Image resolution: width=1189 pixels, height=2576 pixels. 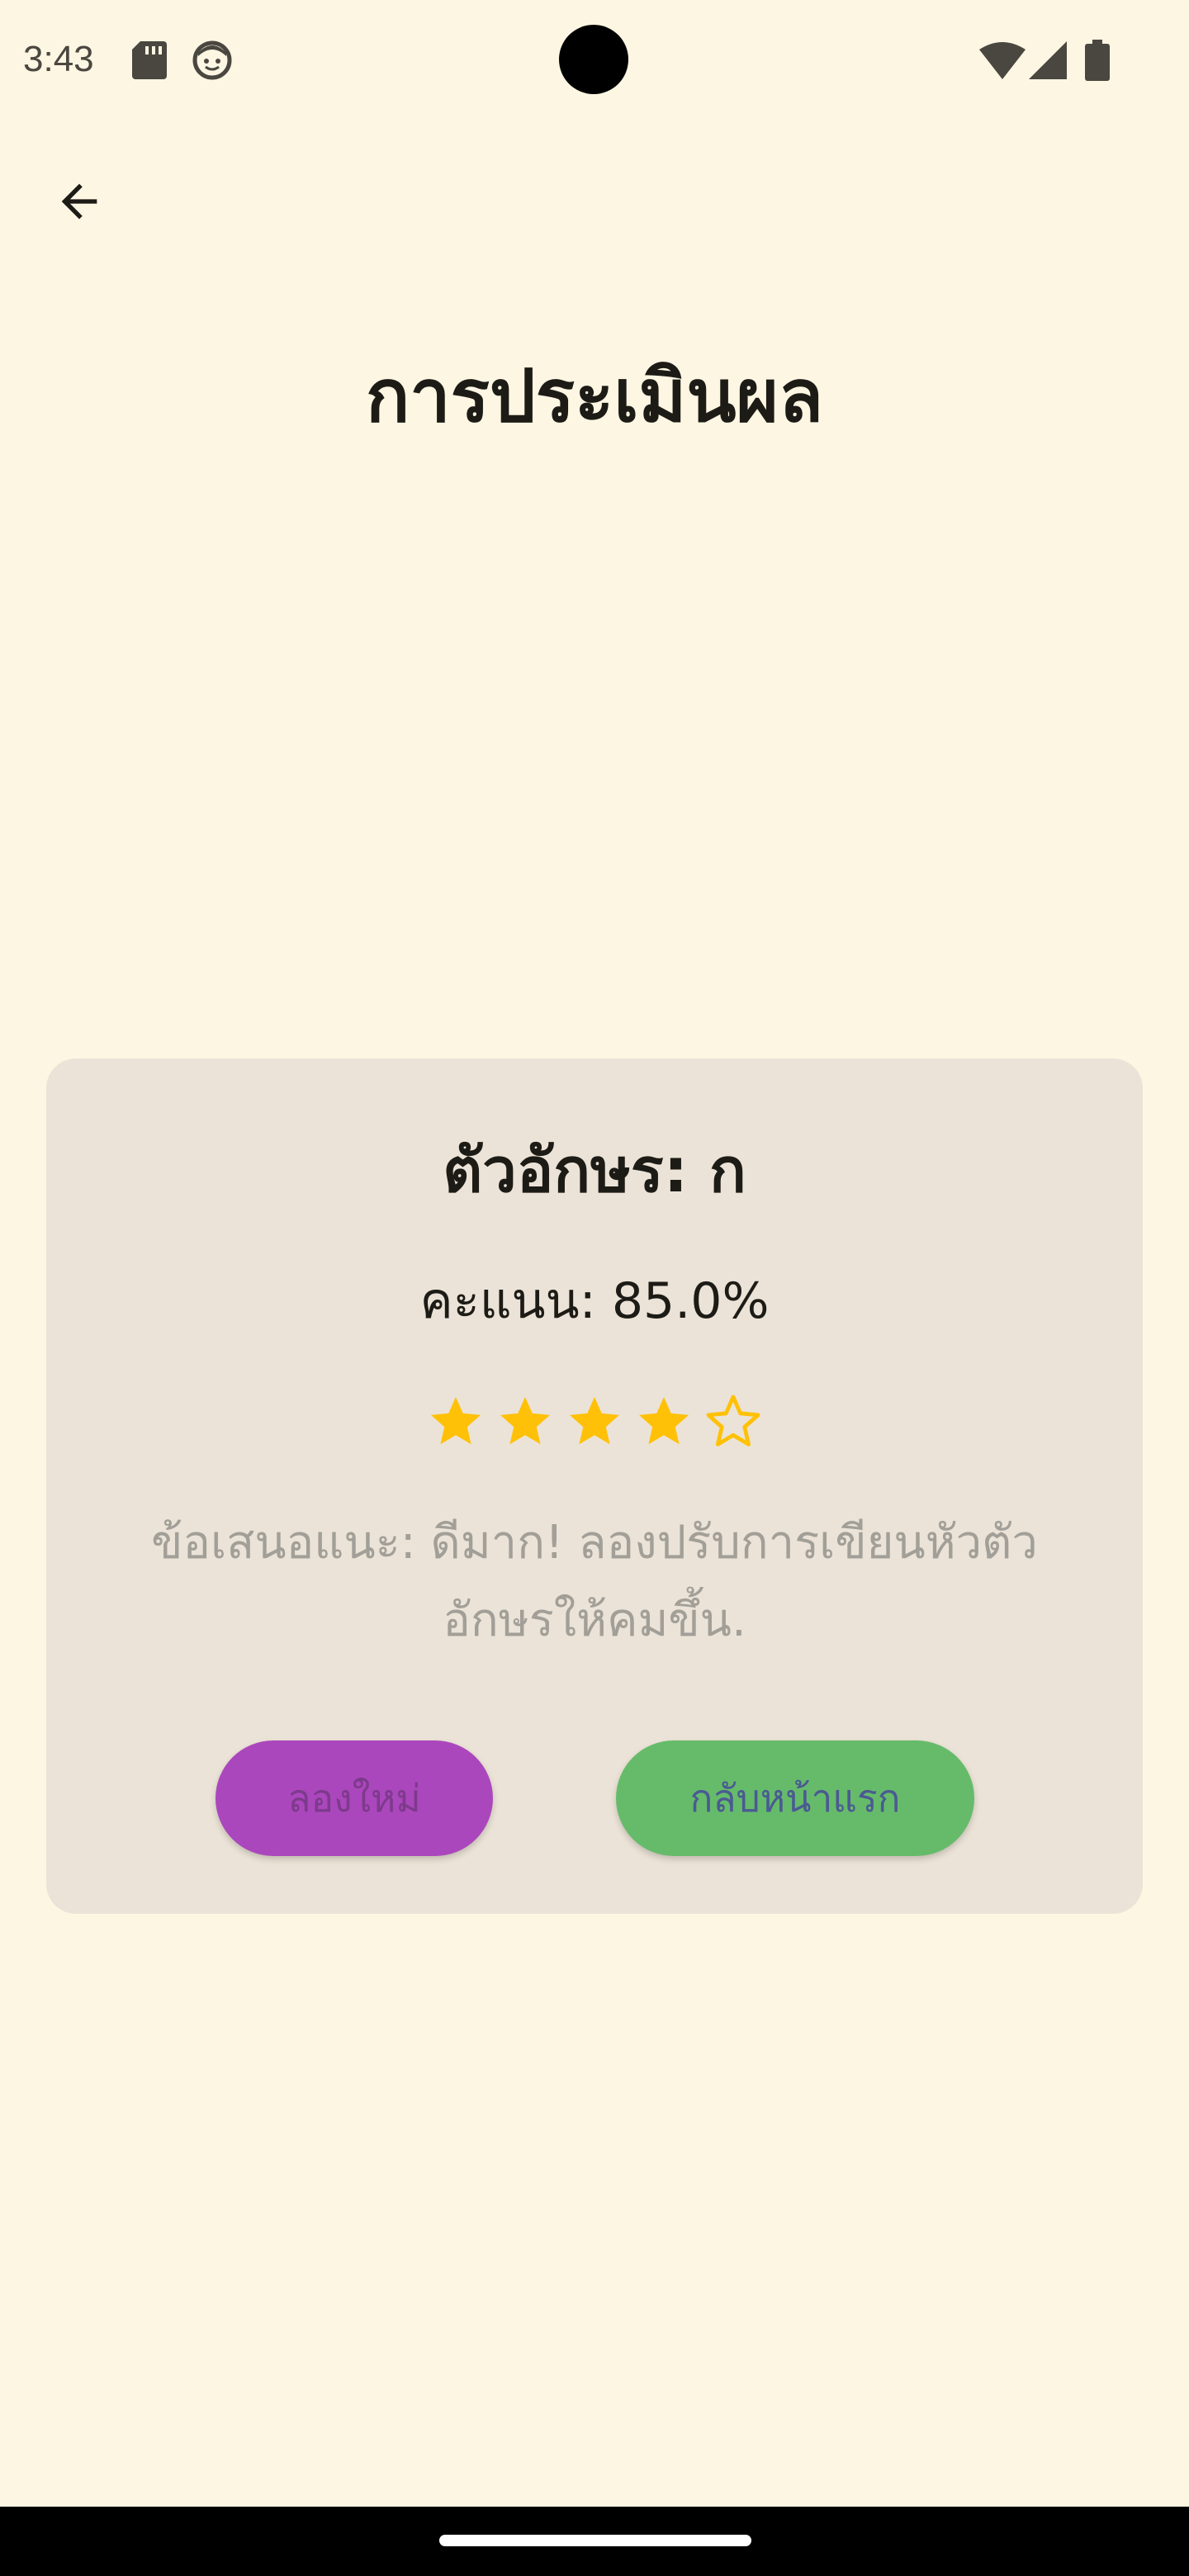 I want to click on status-bar: 3:43, so click(x=594, y=59).